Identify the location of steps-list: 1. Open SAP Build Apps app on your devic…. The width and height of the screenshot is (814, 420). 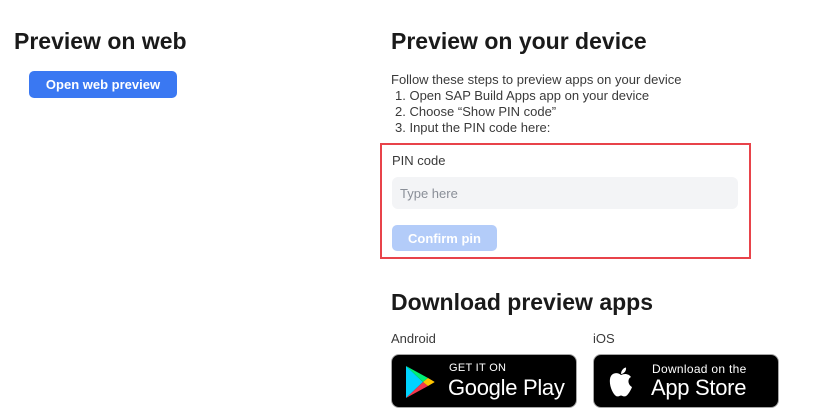
(536, 112).